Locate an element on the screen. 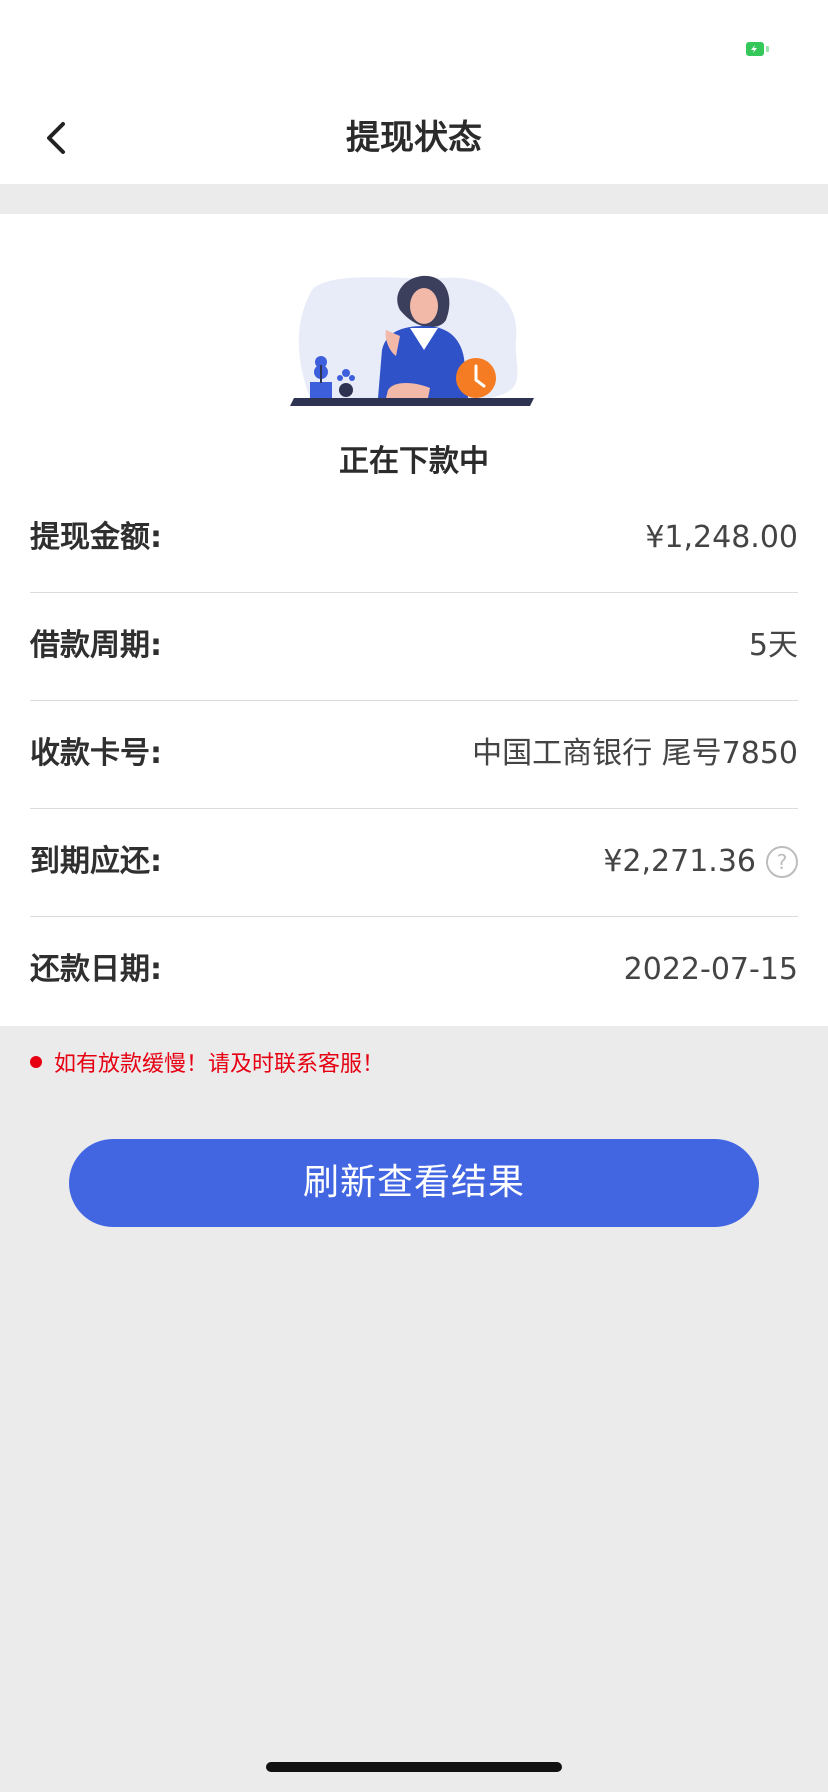 Image resolution: width=828 pixels, height=1792 pixels. detail-value: 5天 is located at coordinates (773, 646).